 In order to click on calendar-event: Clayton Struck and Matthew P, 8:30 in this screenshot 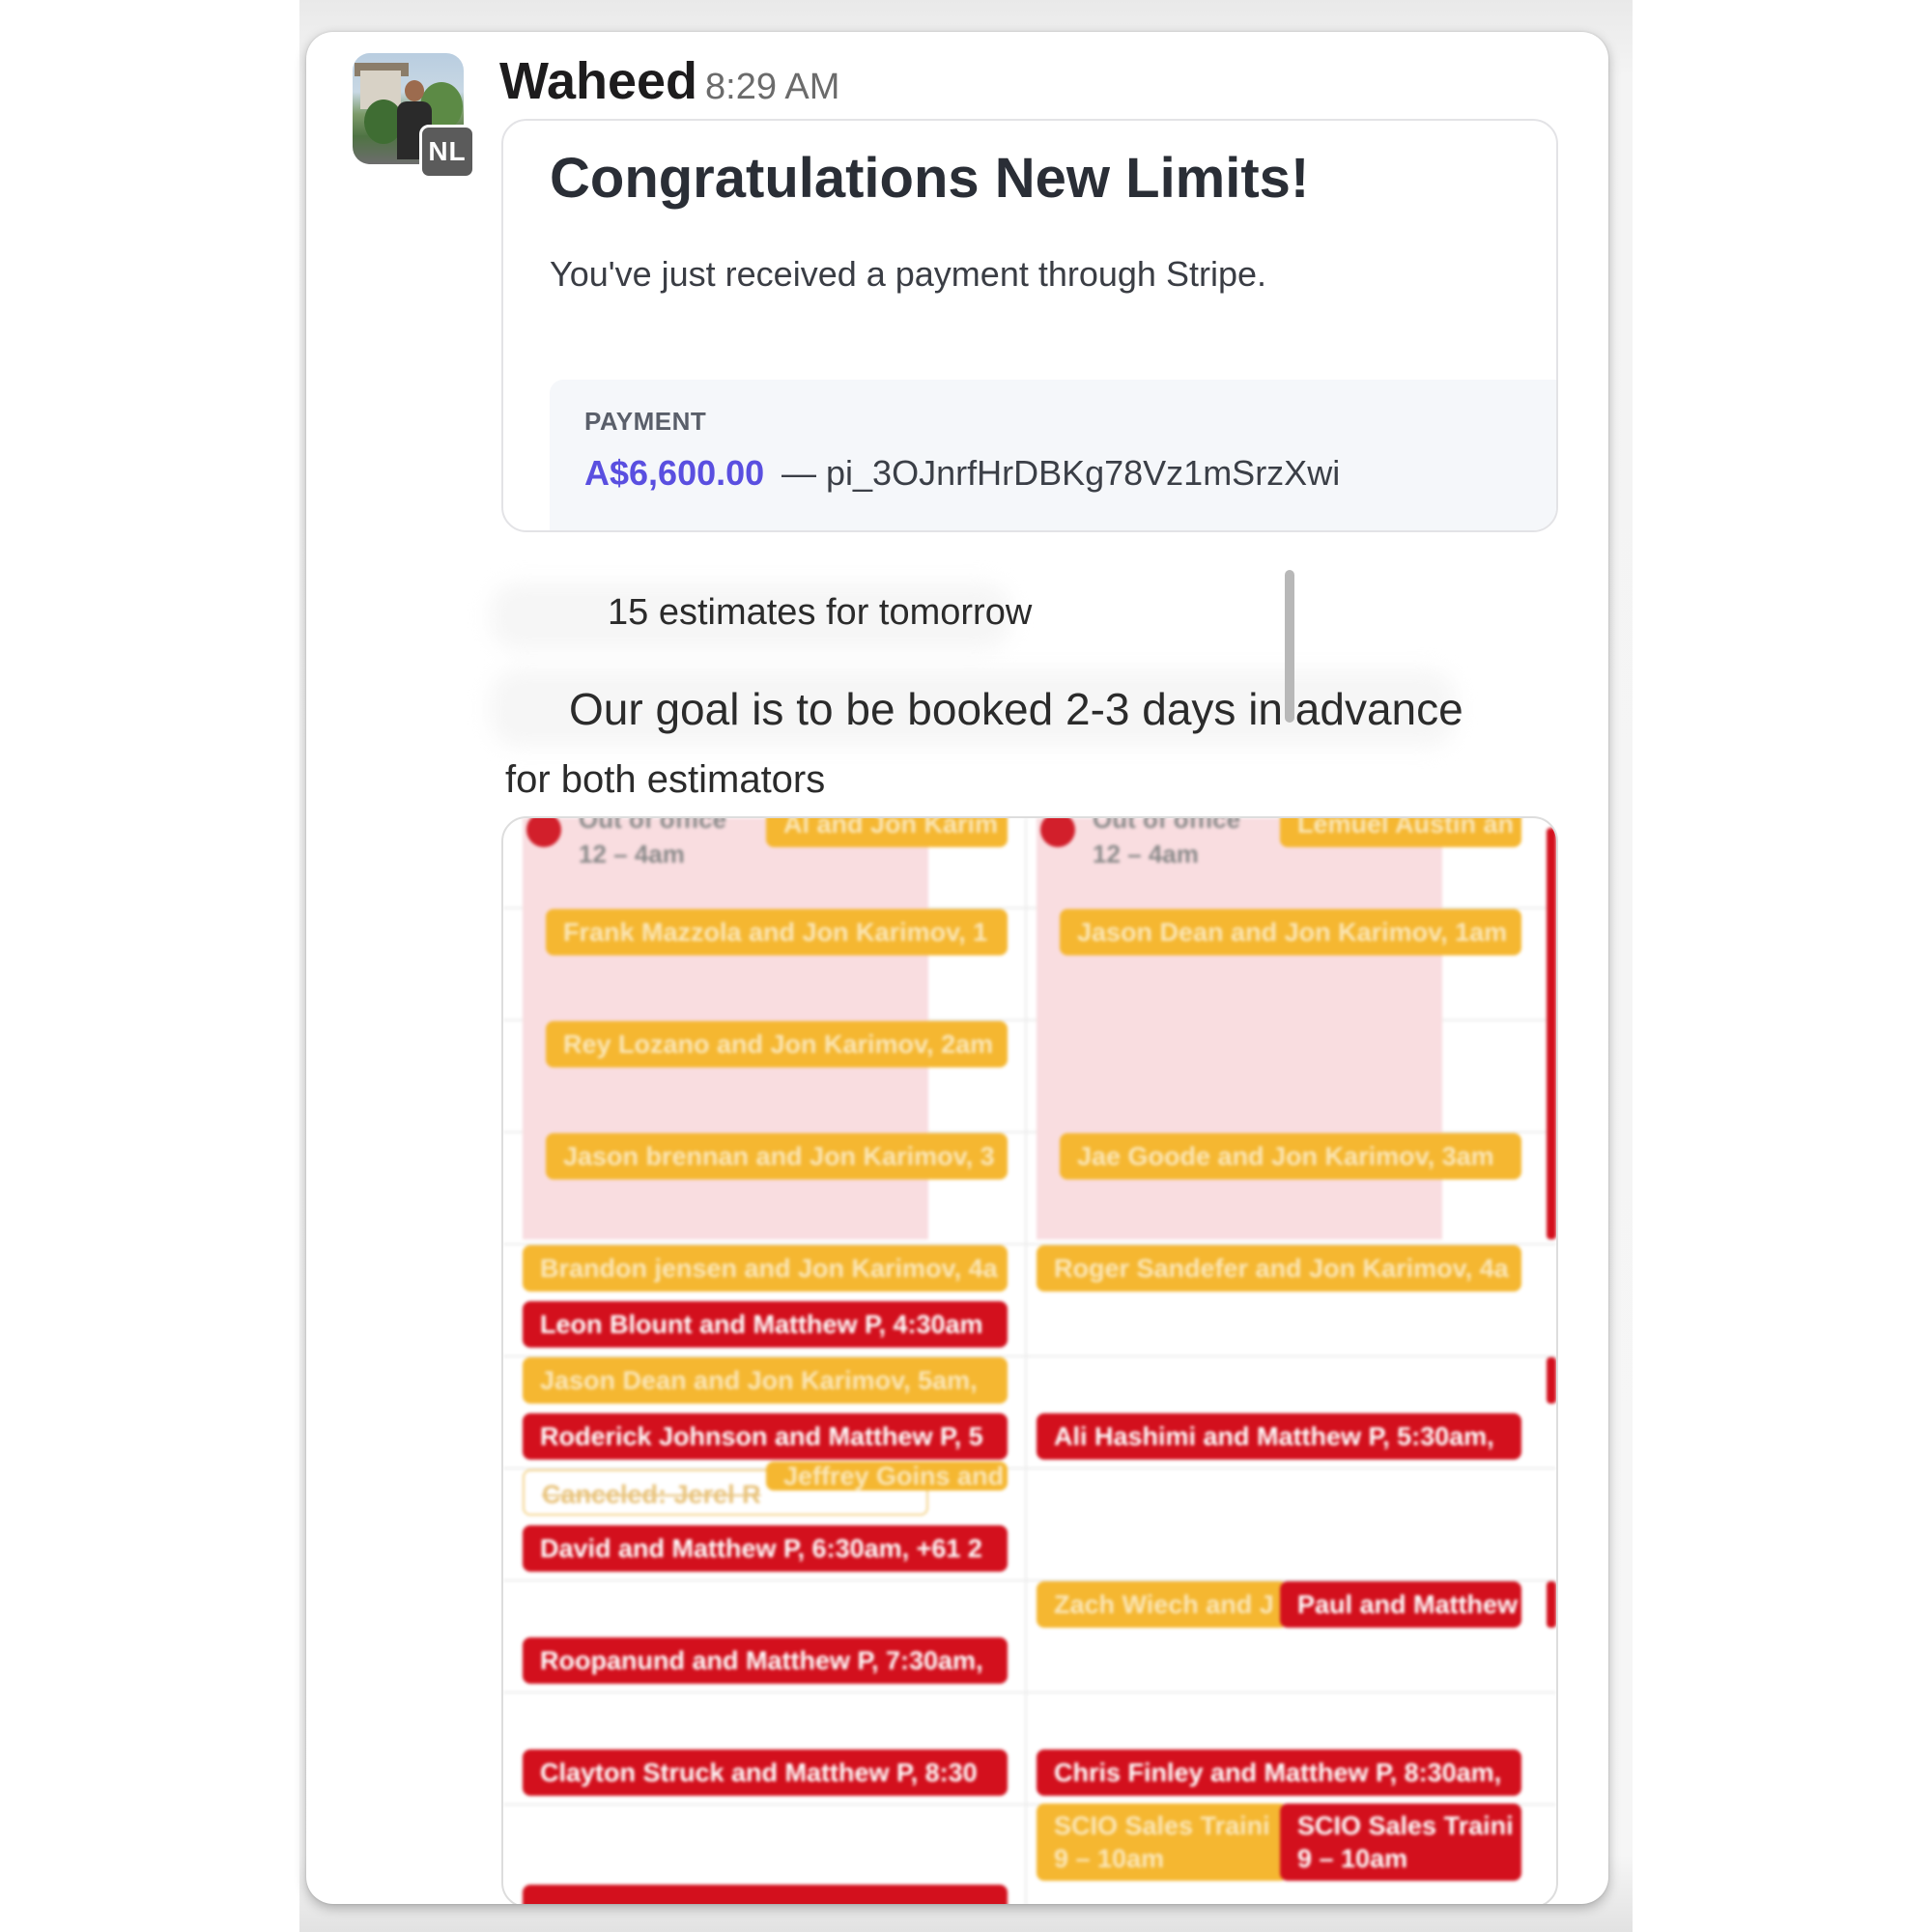, I will do `click(765, 1772)`.